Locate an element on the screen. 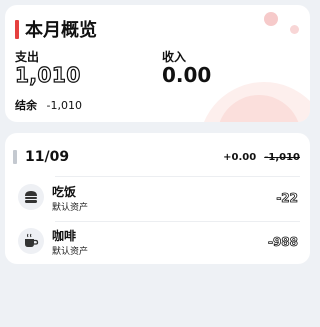  expense-total: 1,010 is located at coordinates (47, 74).